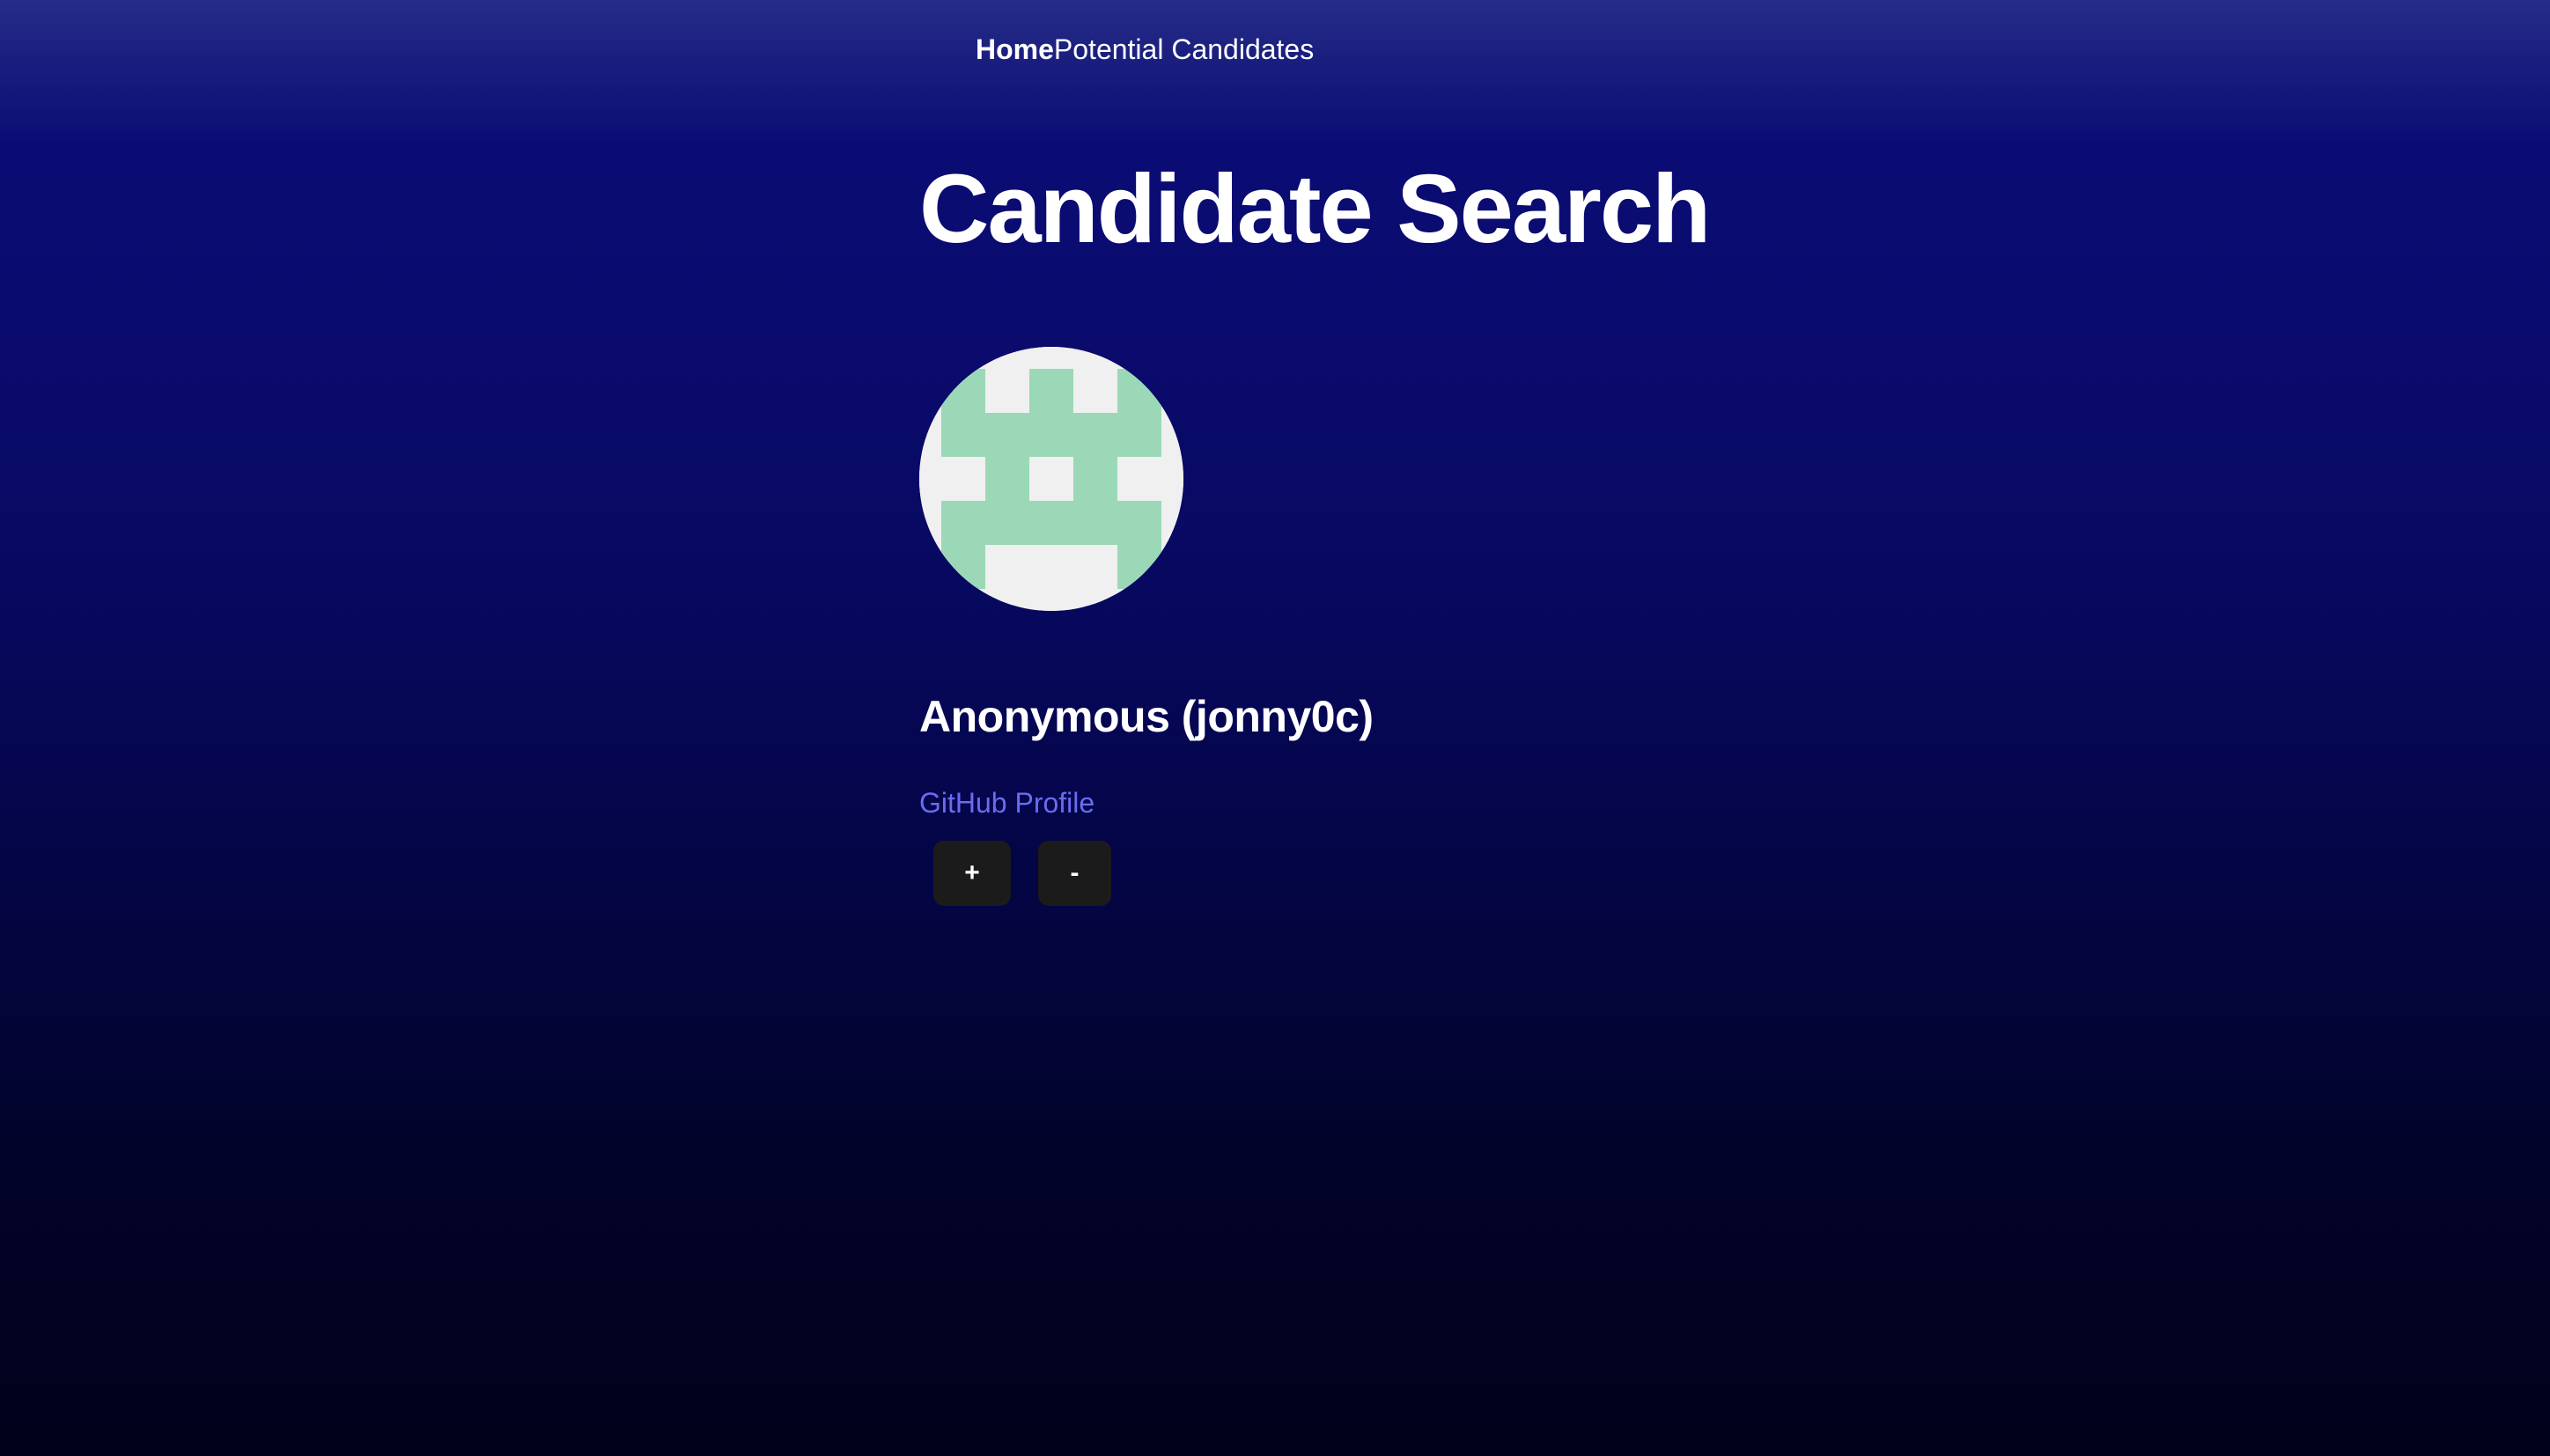  What do you see at coordinates (1315, 209) in the screenshot?
I see `page-title: Candidate Search` at bounding box center [1315, 209].